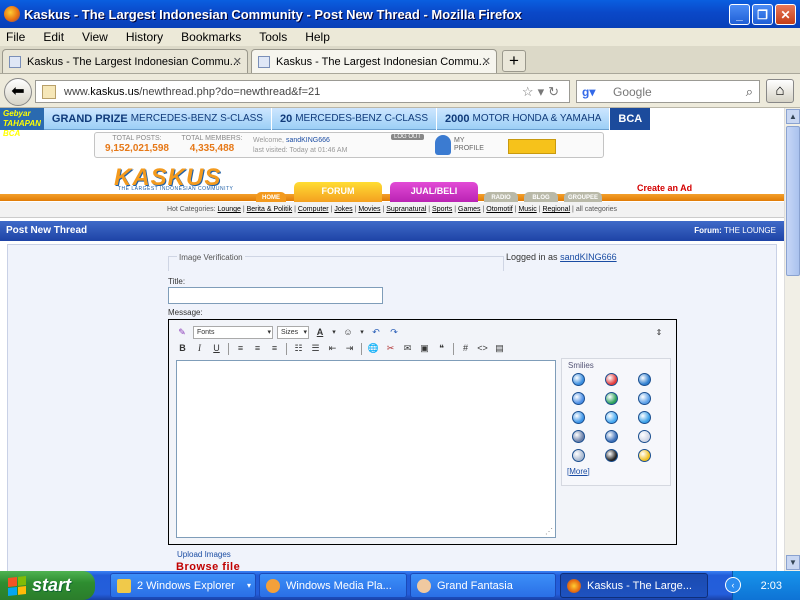 Image resolution: width=800 pixels, height=600 pixels. Describe the element at coordinates (208, 566) in the screenshot. I see `browse-file-button: Browse file` at that location.